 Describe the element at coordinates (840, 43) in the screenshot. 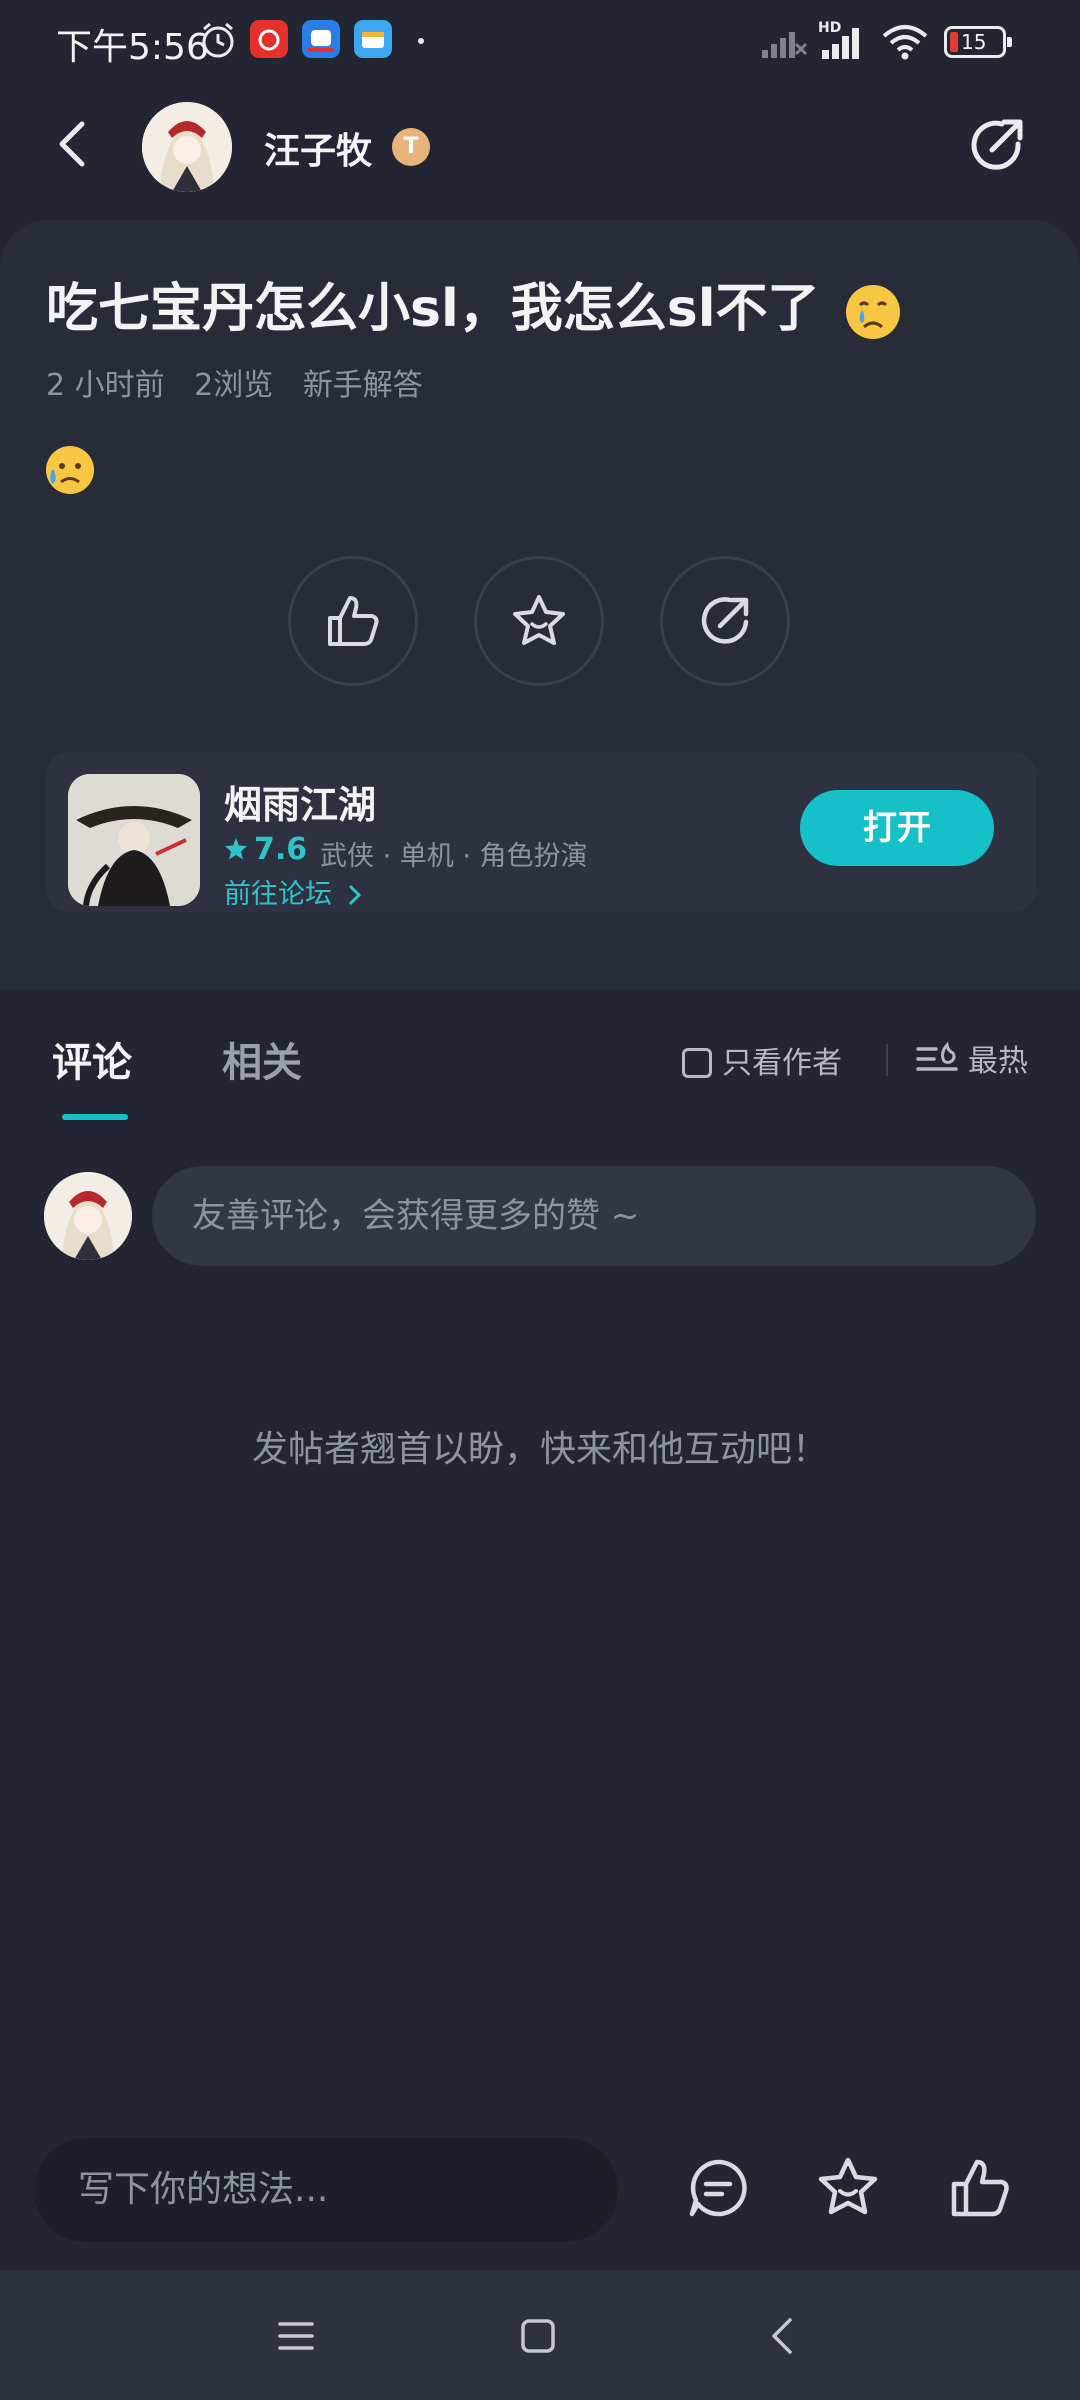

I see `signal-icon` at that location.